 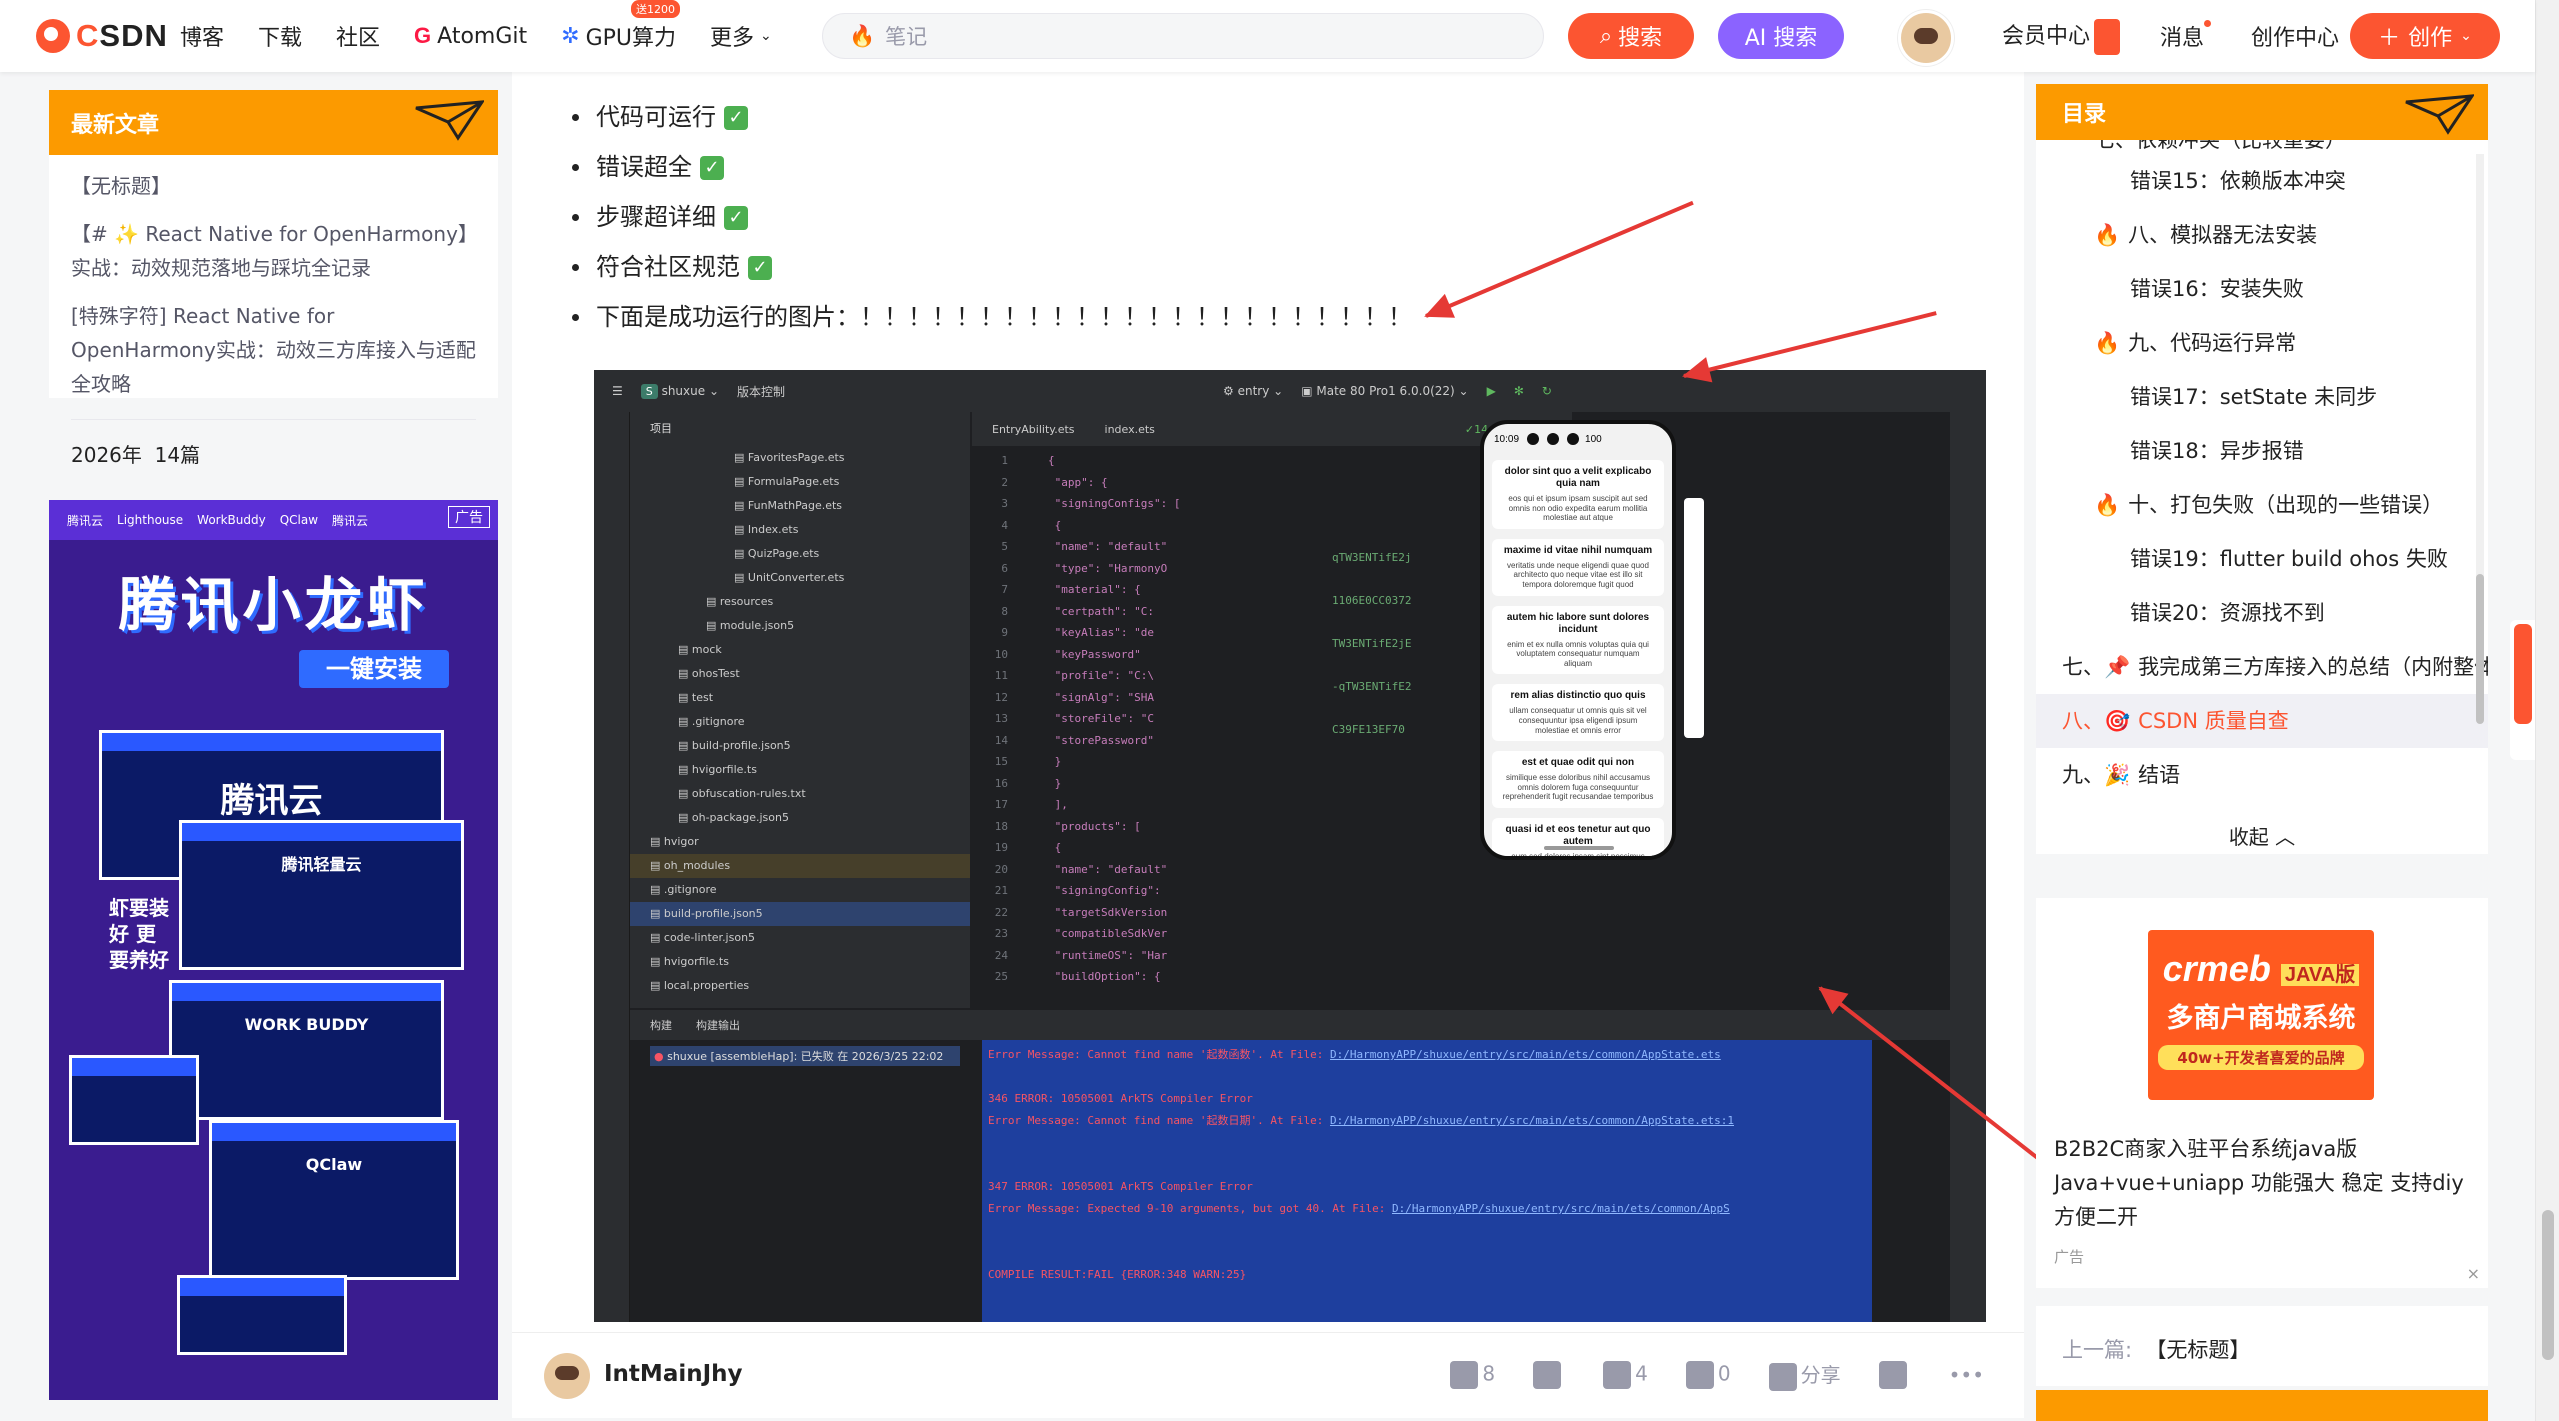 I want to click on toc-item: 错误19：flutter build ohos 失败, so click(x=2262, y=559).